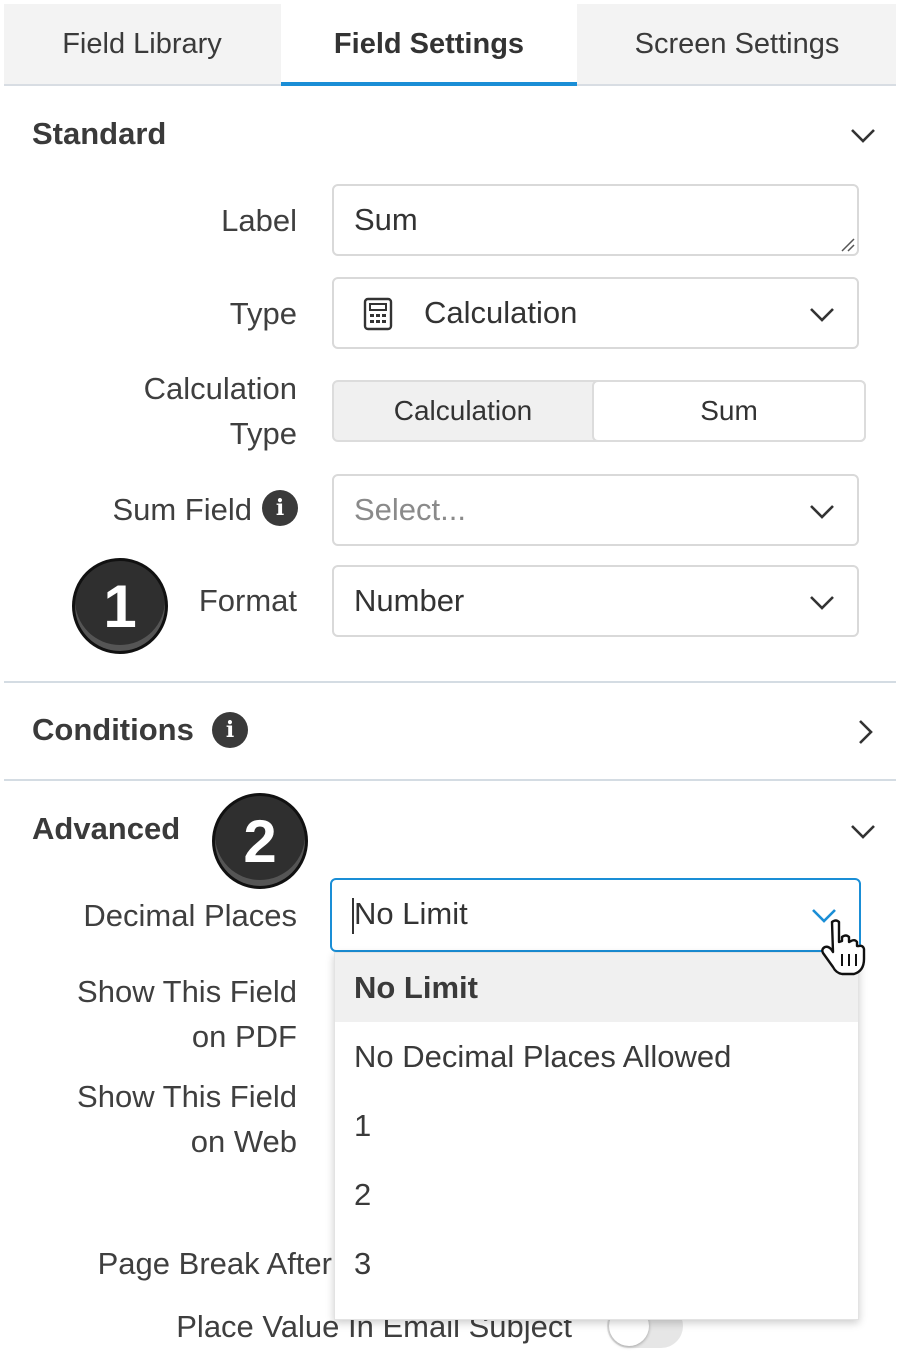 This screenshot has height=1360, width=900. I want to click on calc-type-segmented-control: Calculation Sum, so click(599, 411).